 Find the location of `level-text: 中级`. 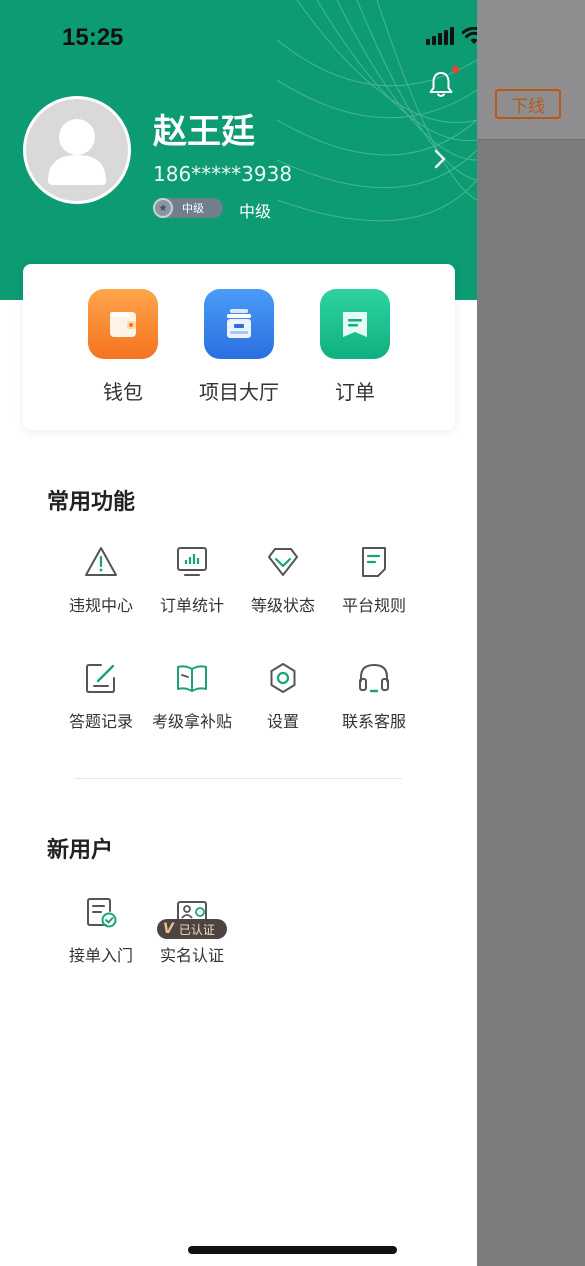

level-text: 中级 is located at coordinates (255, 211).